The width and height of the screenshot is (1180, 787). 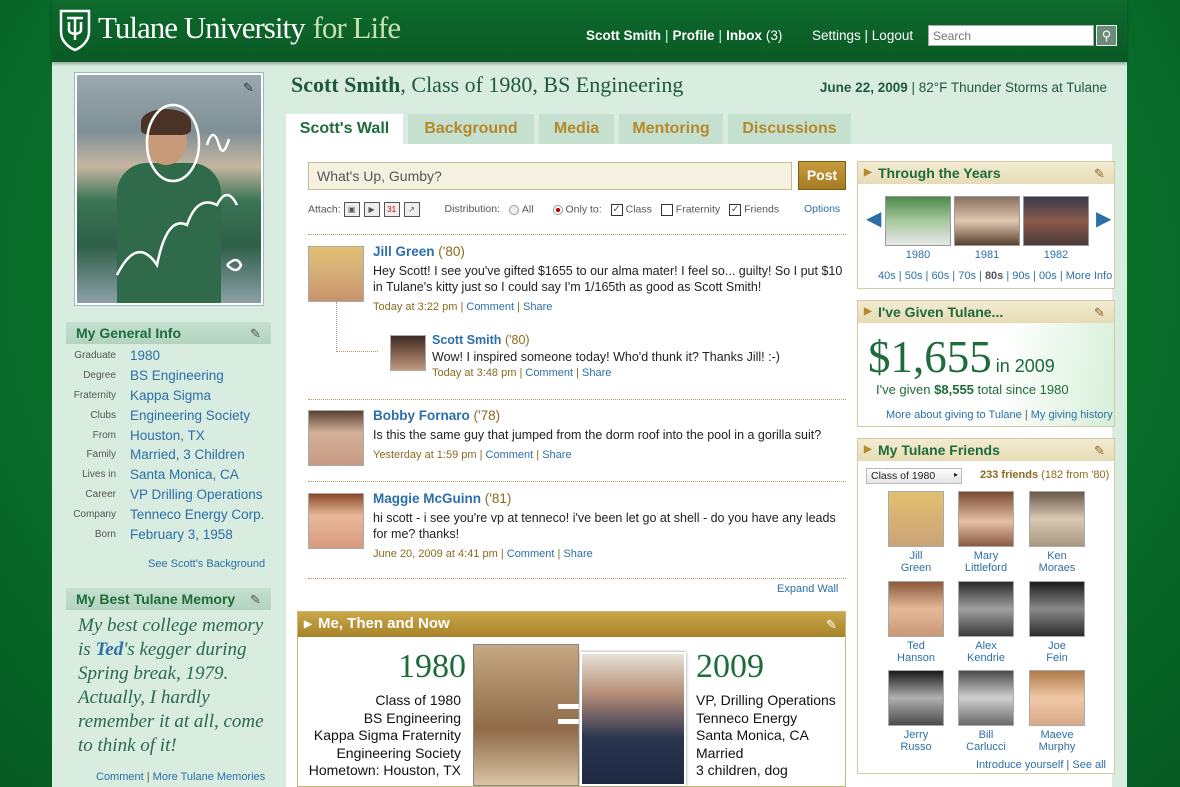 I want to click on friend-card: Maeve Murphy, so click(x=1057, y=711).